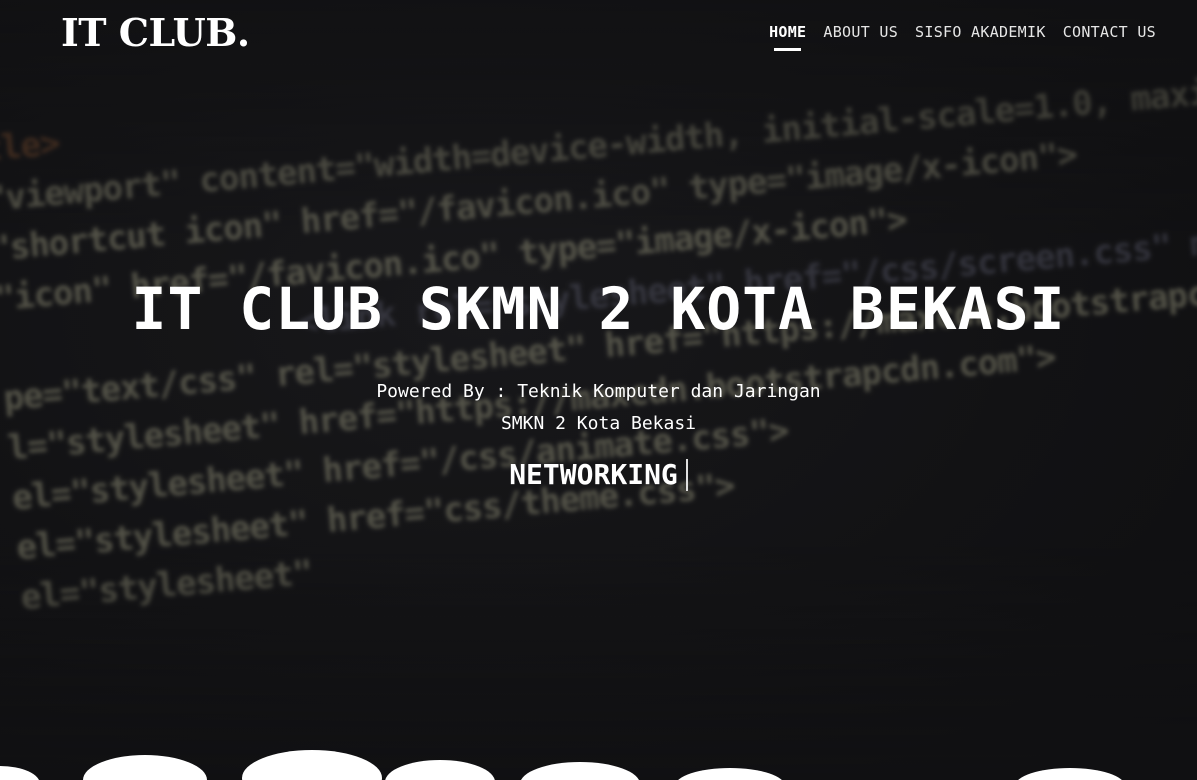 Image resolution: width=1197 pixels, height=780 pixels. I want to click on nav-about-us-label: ABOUT US, so click(861, 32).